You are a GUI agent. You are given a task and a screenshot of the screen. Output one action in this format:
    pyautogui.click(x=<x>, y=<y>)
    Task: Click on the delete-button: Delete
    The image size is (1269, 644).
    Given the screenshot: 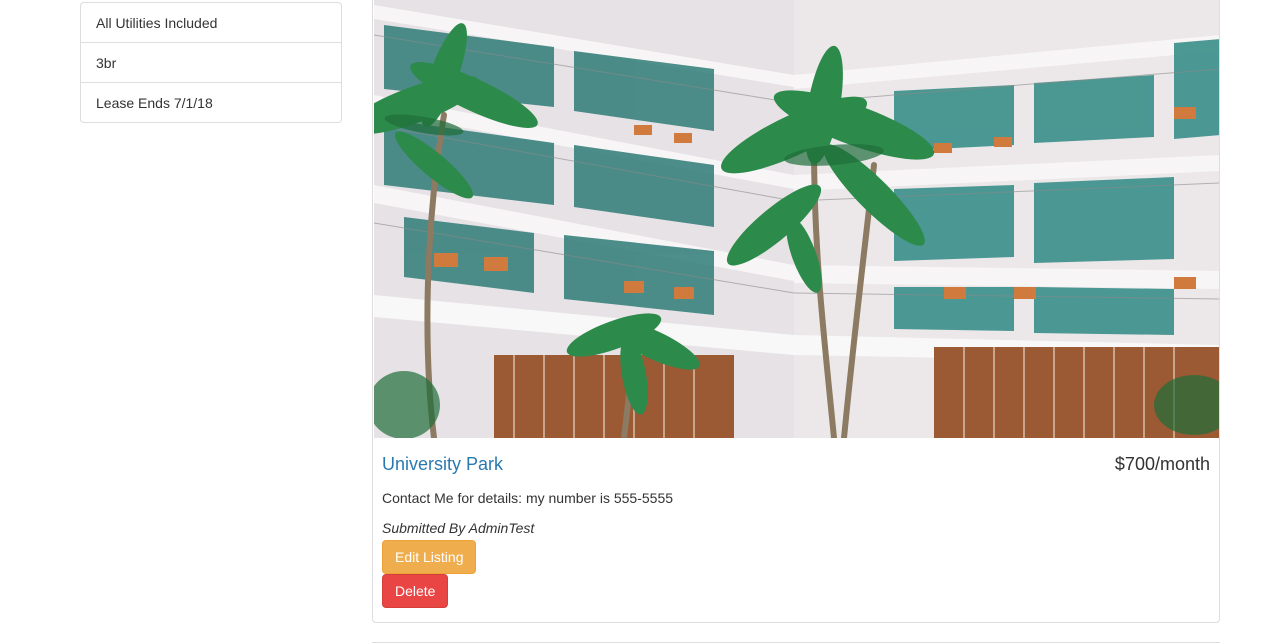 What is the action you would take?
    pyautogui.click(x=415, y=591)
    